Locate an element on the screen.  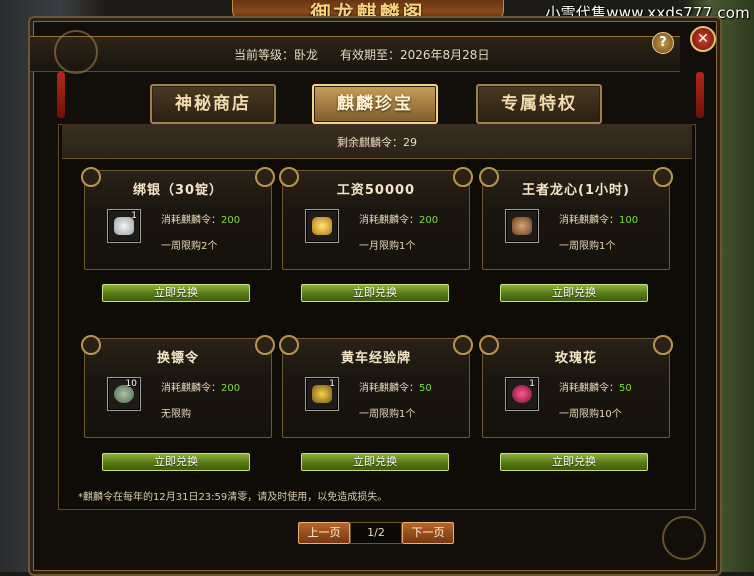
item-name: 换镖令 is located at coordinates (177, 358).